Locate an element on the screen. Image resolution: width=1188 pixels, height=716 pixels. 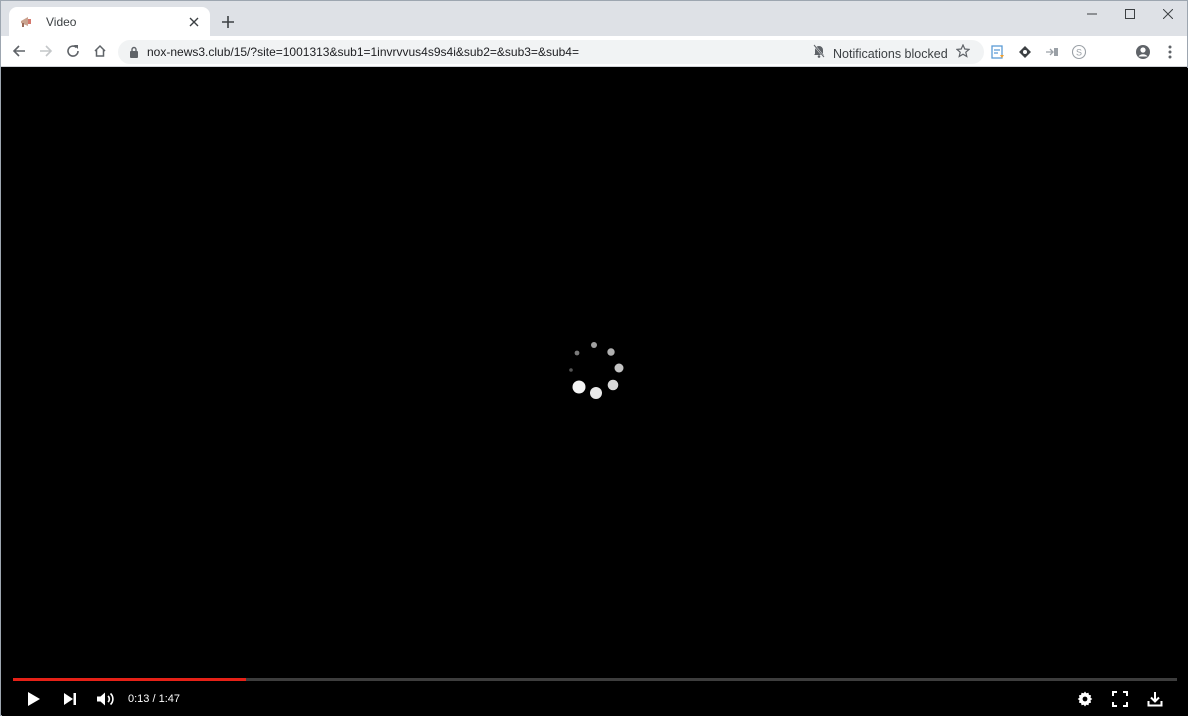
notifications-blocked-indicator: Notifications blocked is located at coordinates (880, 53).